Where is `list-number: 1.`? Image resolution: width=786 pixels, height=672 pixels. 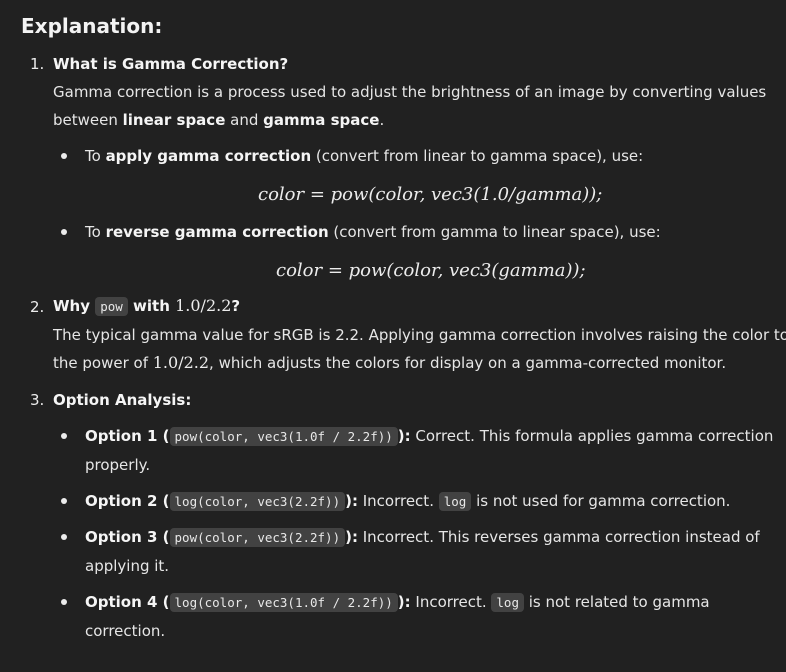 list-number: 1. is located at coordinates (37, 64).